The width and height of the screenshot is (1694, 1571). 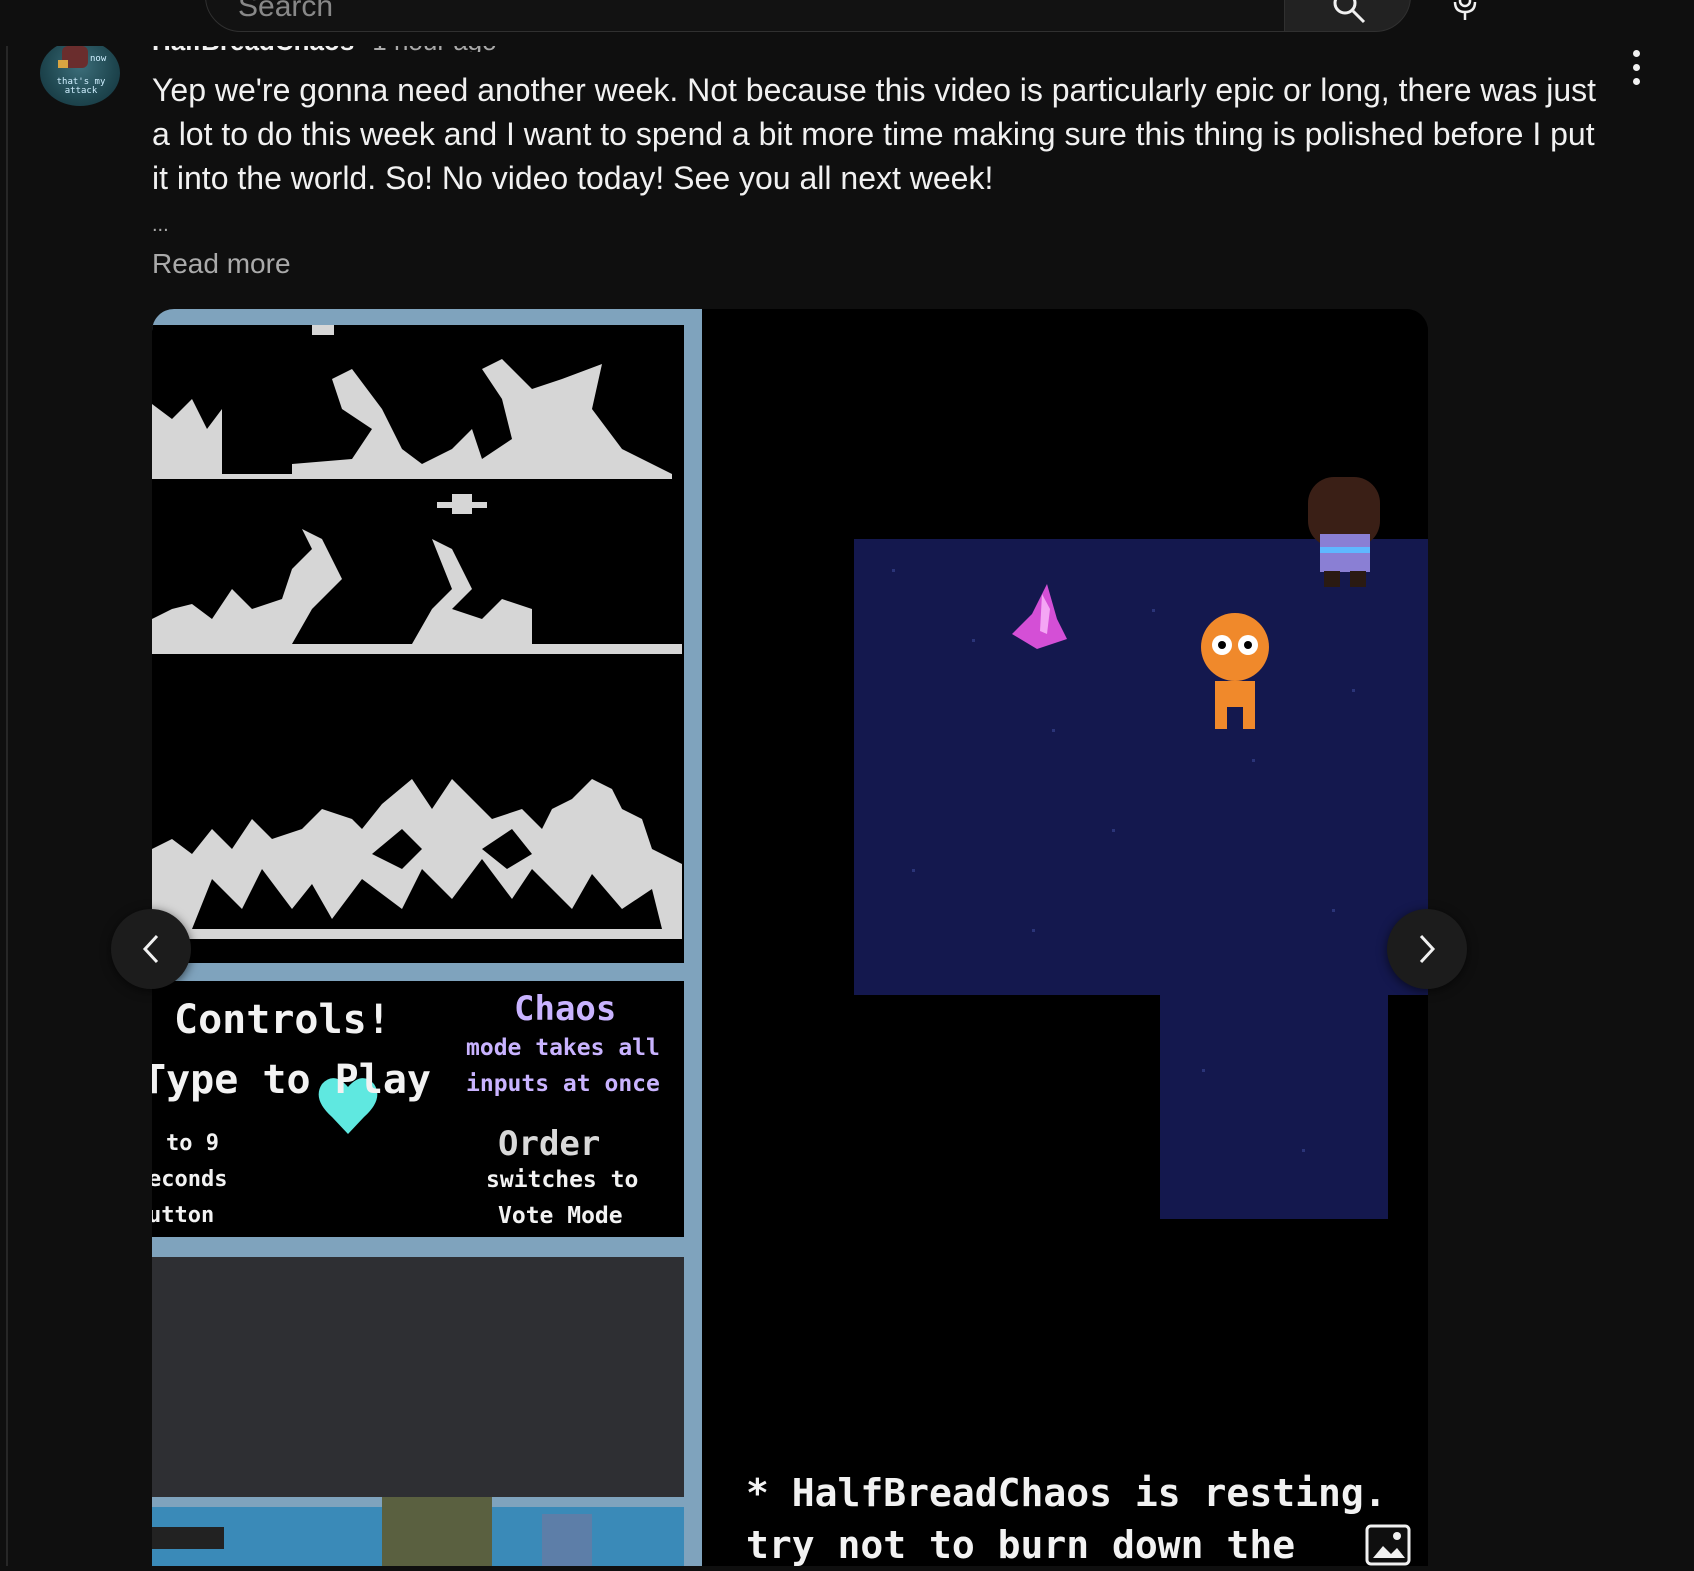 What do you see at coordinates (183, 1215) in the screenshot?
I see `left-line-3: utton` at bounding box center [183, 1215].